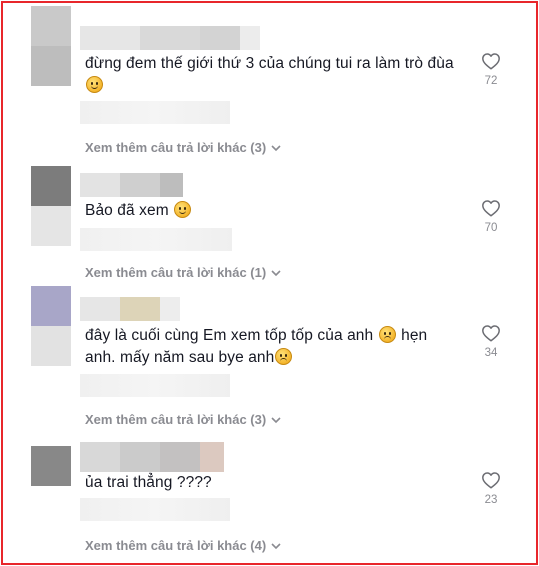 The image size is (539, 566). I want to click on like-count: 34, so click(491, 353).